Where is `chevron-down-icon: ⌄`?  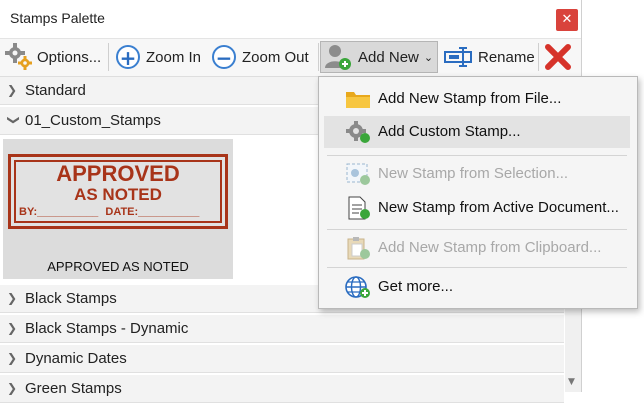 chevron-down-icon: ⌄ is located at coordinates (428, 57).